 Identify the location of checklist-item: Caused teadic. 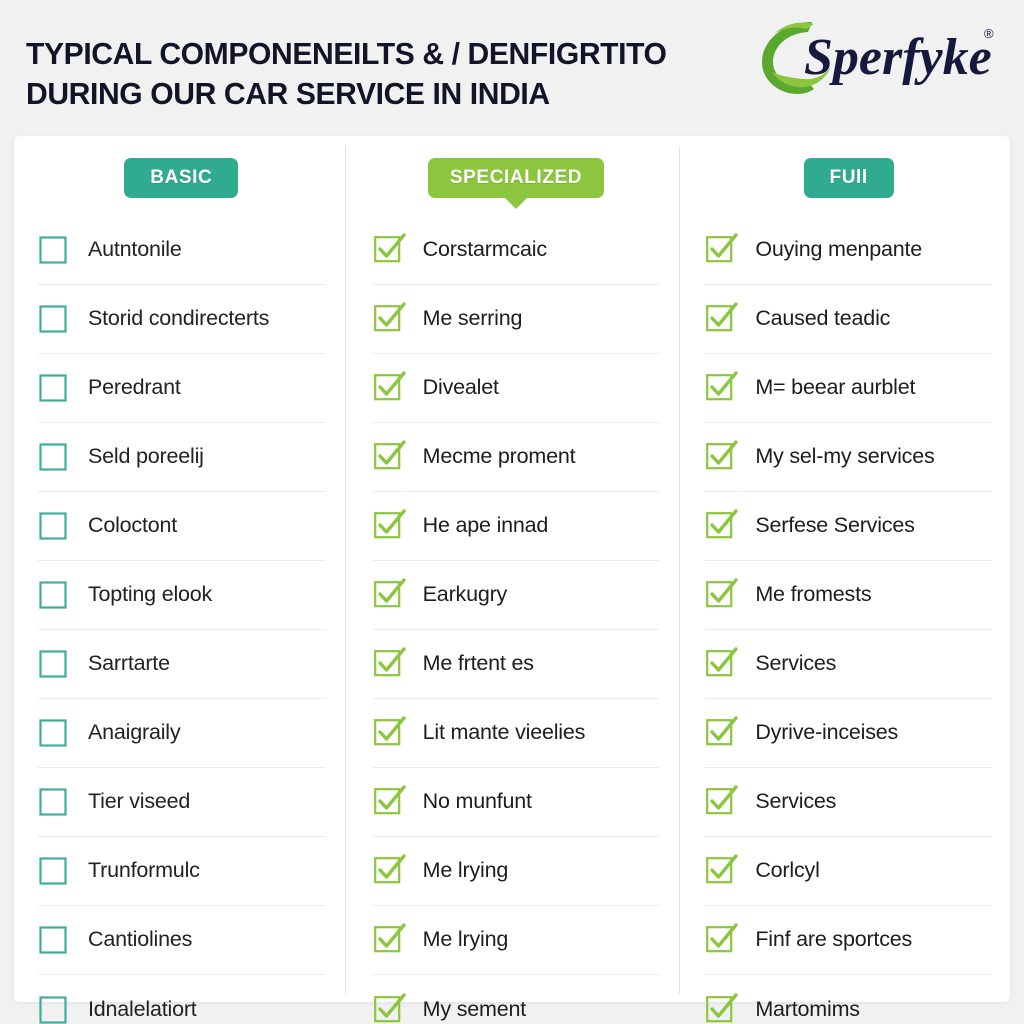
(849, 319).